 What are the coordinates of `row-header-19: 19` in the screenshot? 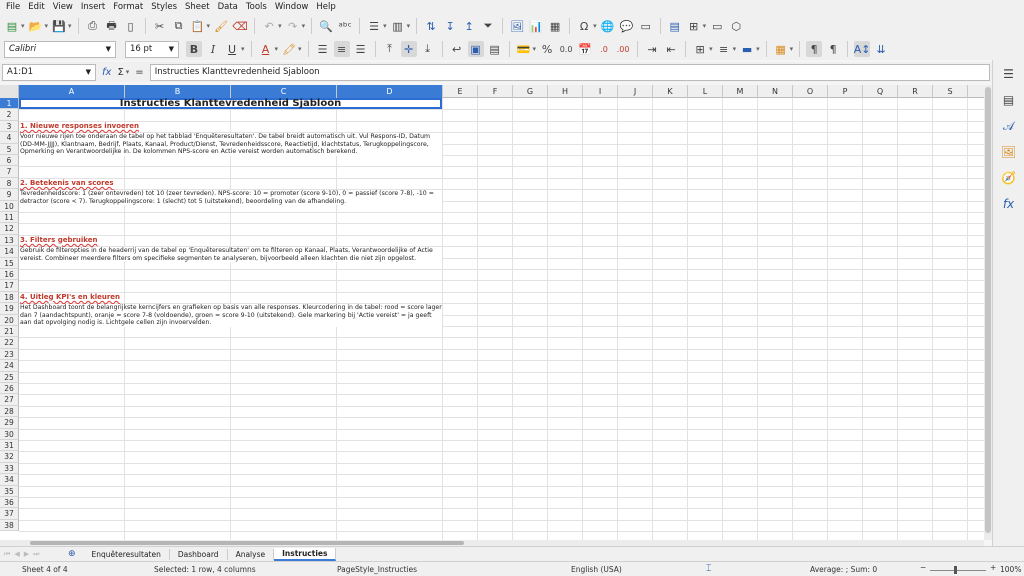 It's located at (9, 309).